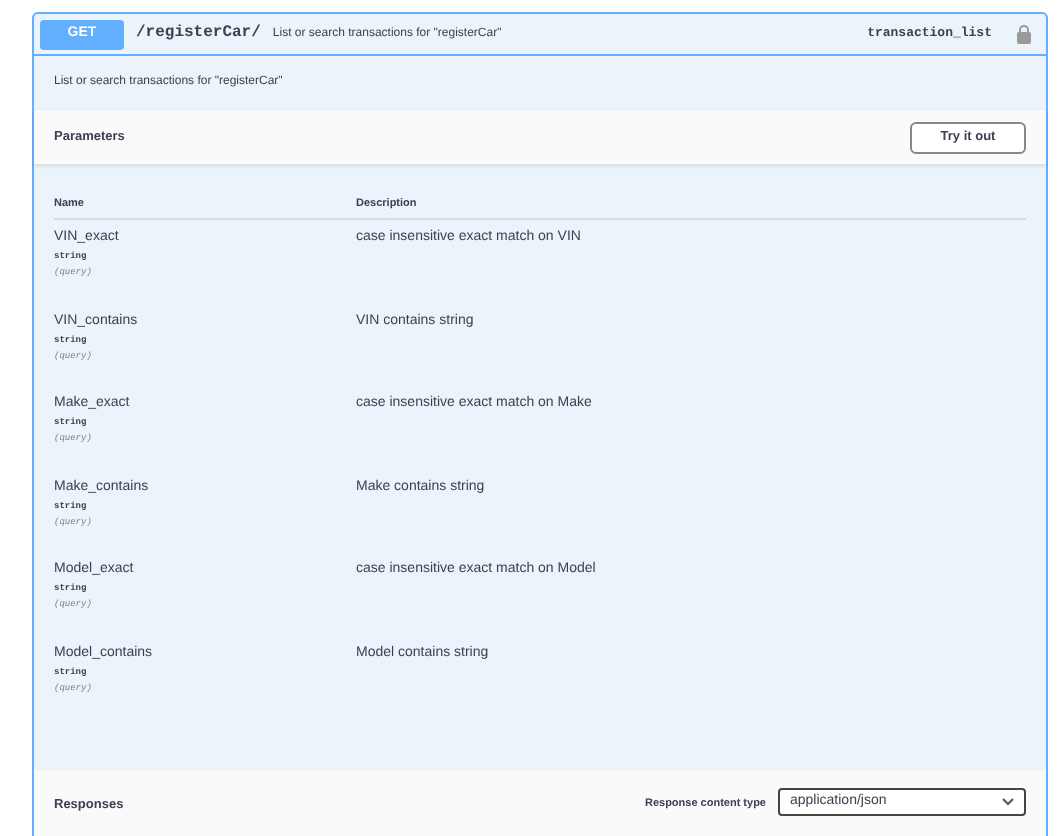  I want to click on endpoint-path: /registerCar/, so click(198, 34).